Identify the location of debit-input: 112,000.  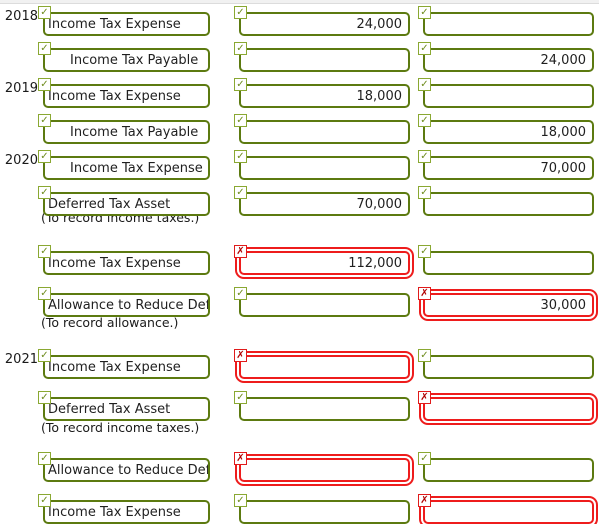
(324, 263).